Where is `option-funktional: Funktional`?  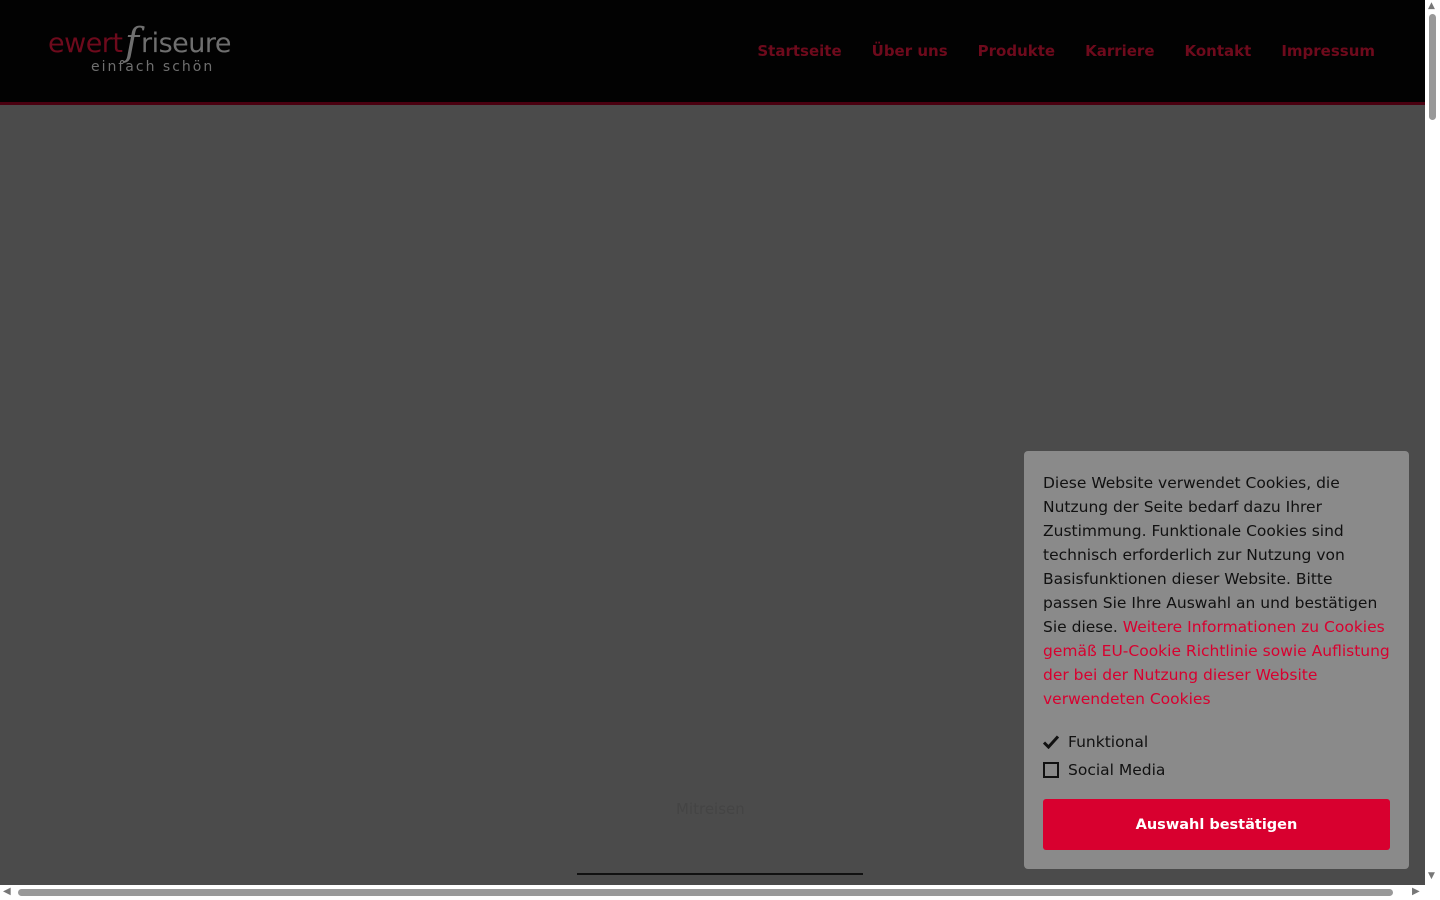 option-funktional: Funktional is located at coordinates (1216, 742).